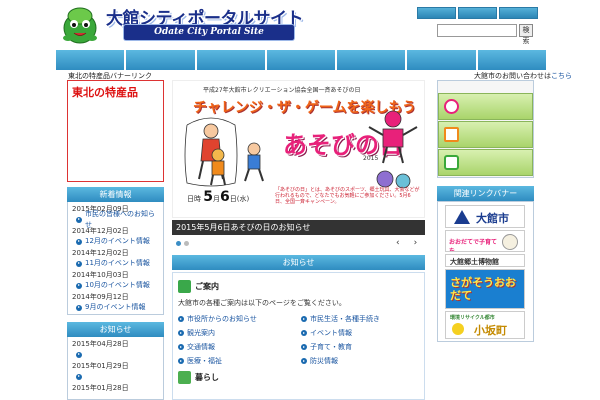  I want to click on site-header: 大館シティポータルサイト Odate City Portal Site 検索, so click(300, 24).